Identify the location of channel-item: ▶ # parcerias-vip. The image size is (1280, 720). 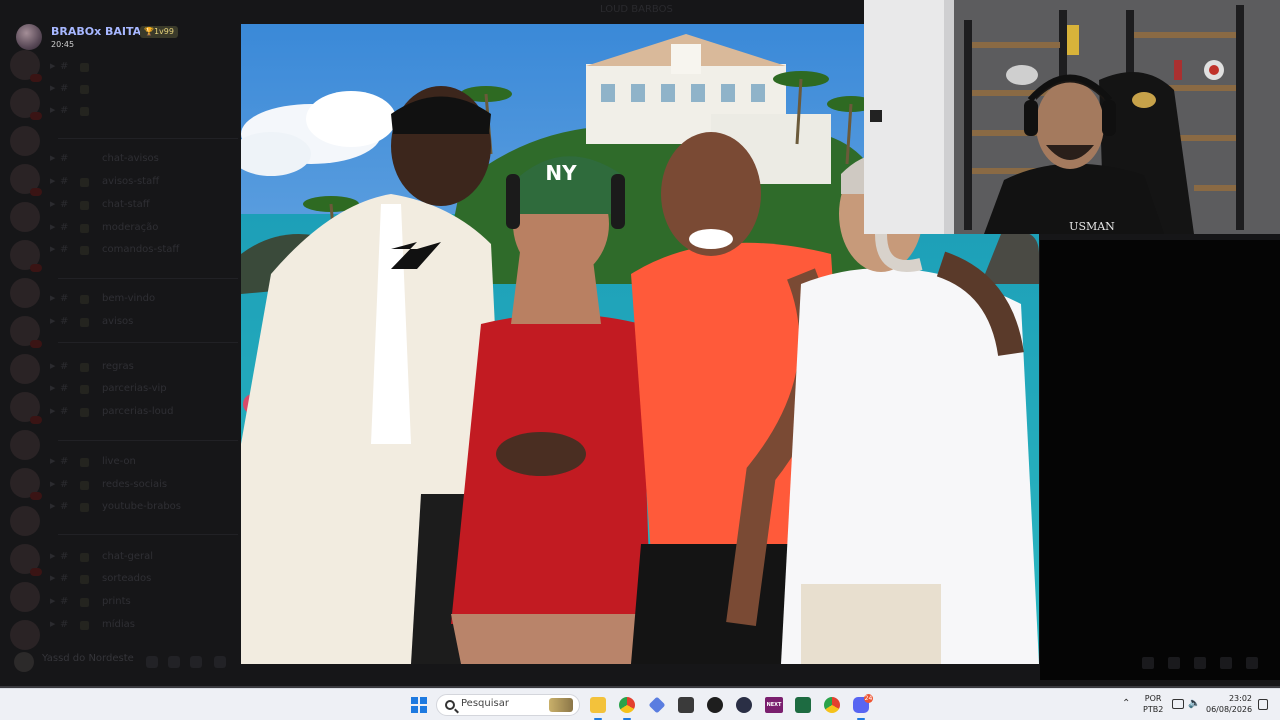
(143, 390).